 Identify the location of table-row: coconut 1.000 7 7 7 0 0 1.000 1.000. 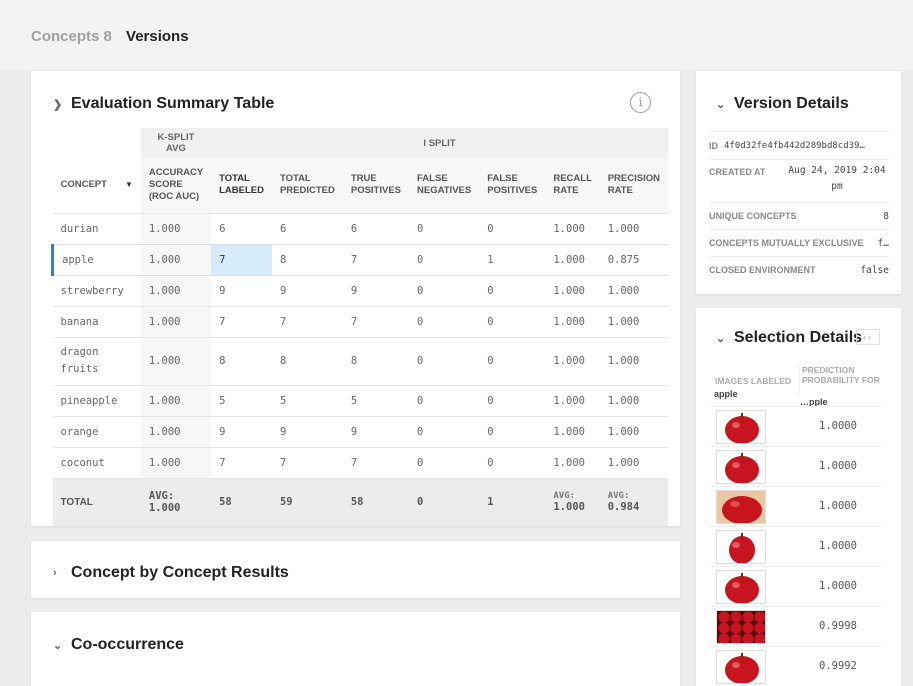
(360, 462).